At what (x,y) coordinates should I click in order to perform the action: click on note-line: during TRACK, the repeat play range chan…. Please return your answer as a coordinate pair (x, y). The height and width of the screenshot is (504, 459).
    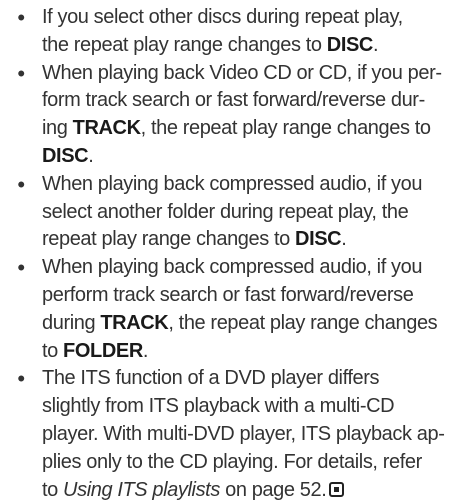
    Looking at the image, I should click on (250, 324).